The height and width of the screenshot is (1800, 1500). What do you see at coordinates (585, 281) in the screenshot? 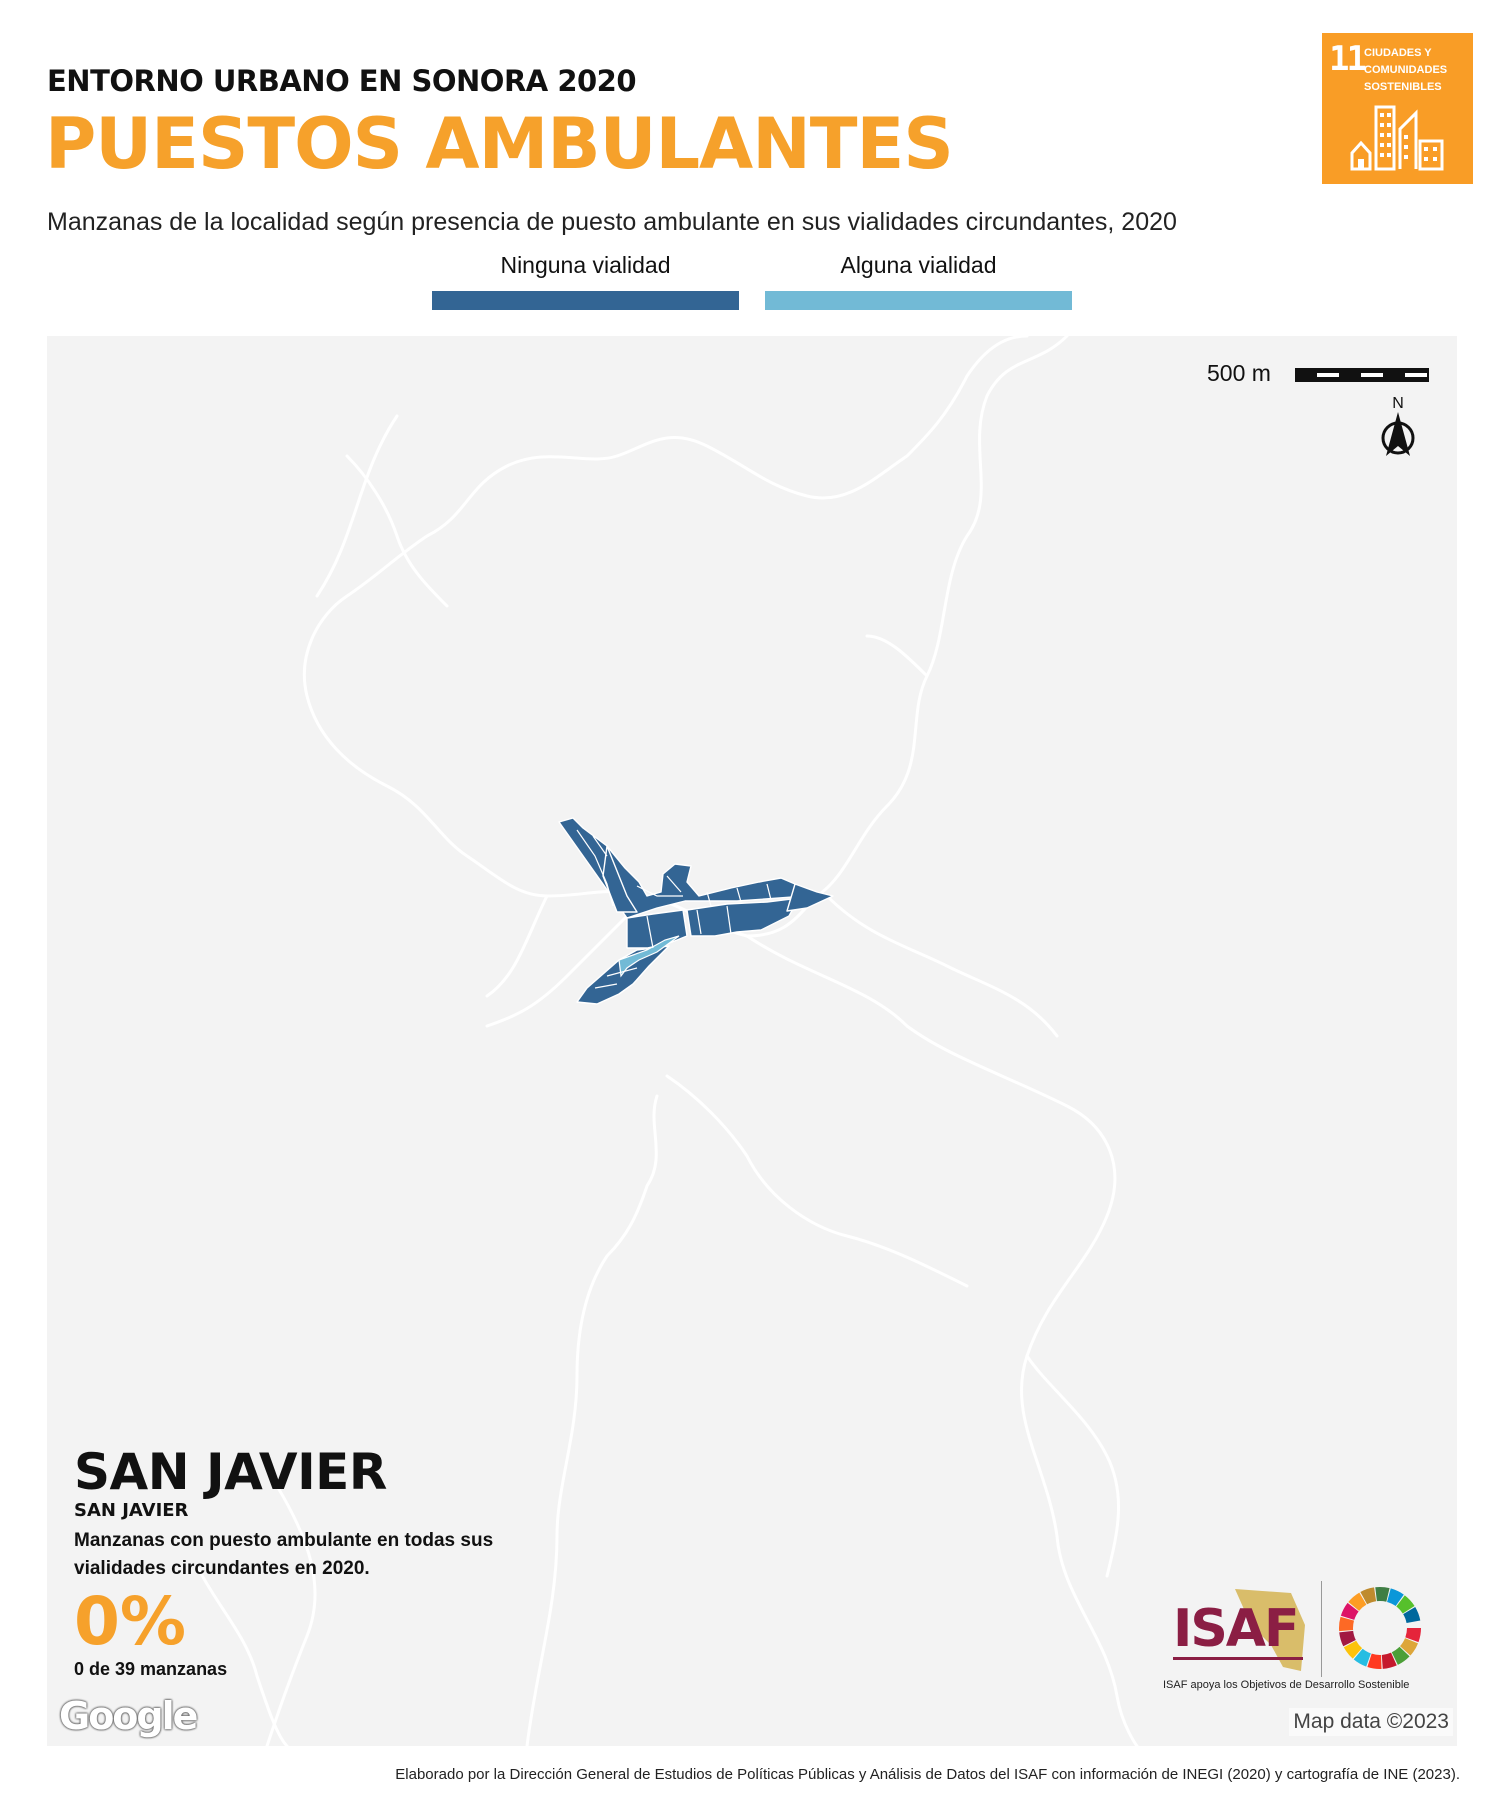
I see `legend-item-ninguna: Ninguna vialidad` at bounding box center [585, 281].